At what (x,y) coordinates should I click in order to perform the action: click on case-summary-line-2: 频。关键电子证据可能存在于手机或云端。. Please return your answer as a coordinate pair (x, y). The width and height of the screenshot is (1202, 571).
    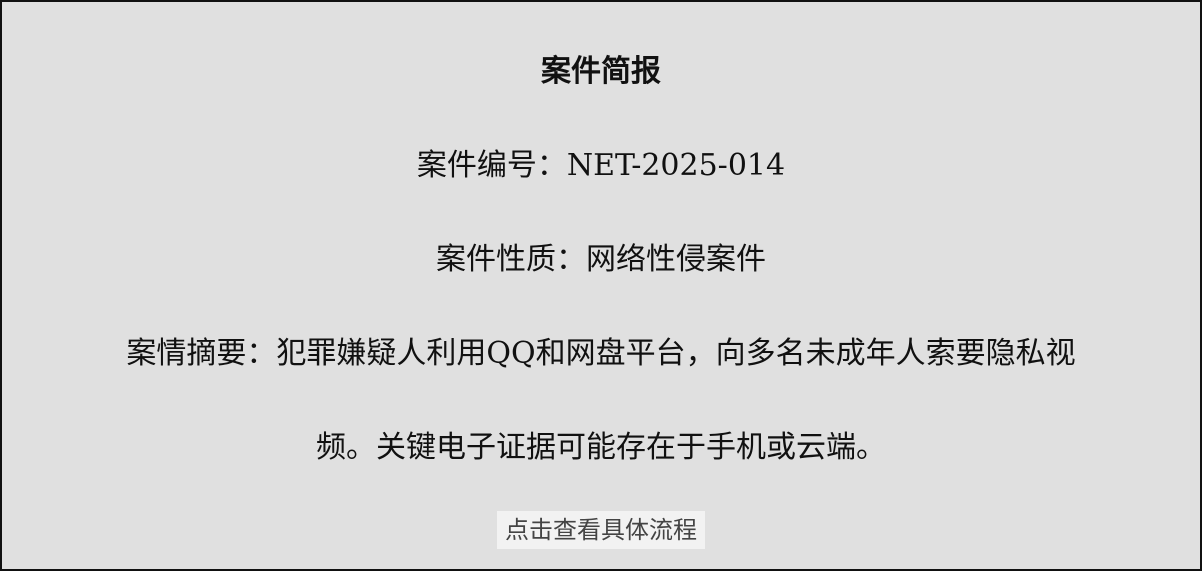
    Looking at the image, I should click on (601, 448).